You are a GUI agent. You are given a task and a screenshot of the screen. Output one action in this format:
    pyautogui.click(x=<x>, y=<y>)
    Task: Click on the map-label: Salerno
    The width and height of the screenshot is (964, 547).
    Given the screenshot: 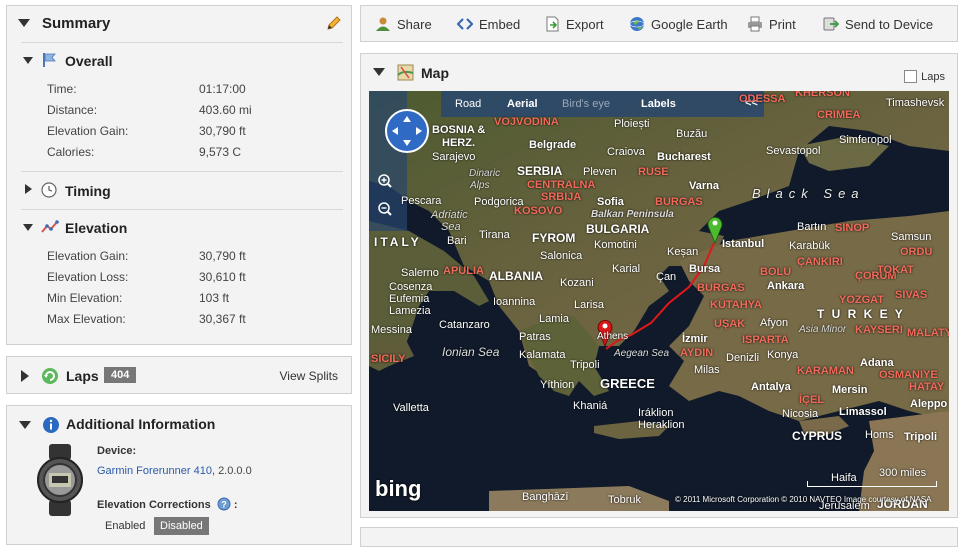 What is the action you would take?
    pyautogui.click(x=420, y=273)
    